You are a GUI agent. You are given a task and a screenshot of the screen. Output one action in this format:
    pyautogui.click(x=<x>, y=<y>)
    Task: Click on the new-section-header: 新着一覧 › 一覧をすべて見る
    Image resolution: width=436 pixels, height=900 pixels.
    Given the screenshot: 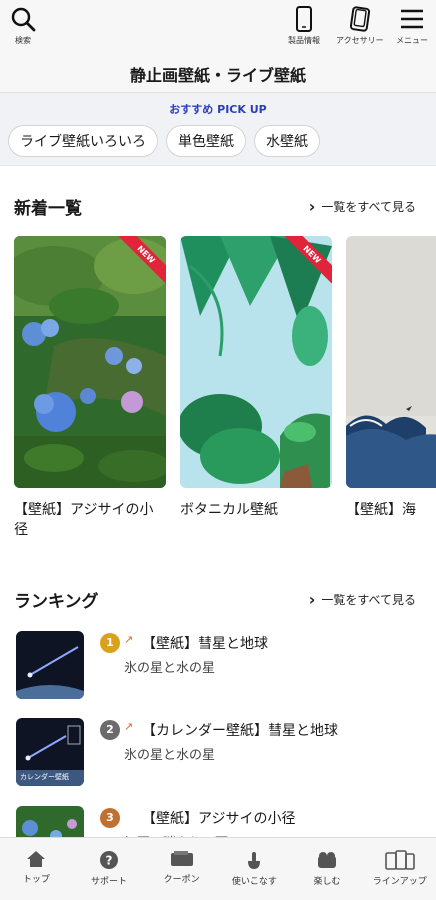 What is the action you would take?
    pyautogui.click(x=215, y=206)
    